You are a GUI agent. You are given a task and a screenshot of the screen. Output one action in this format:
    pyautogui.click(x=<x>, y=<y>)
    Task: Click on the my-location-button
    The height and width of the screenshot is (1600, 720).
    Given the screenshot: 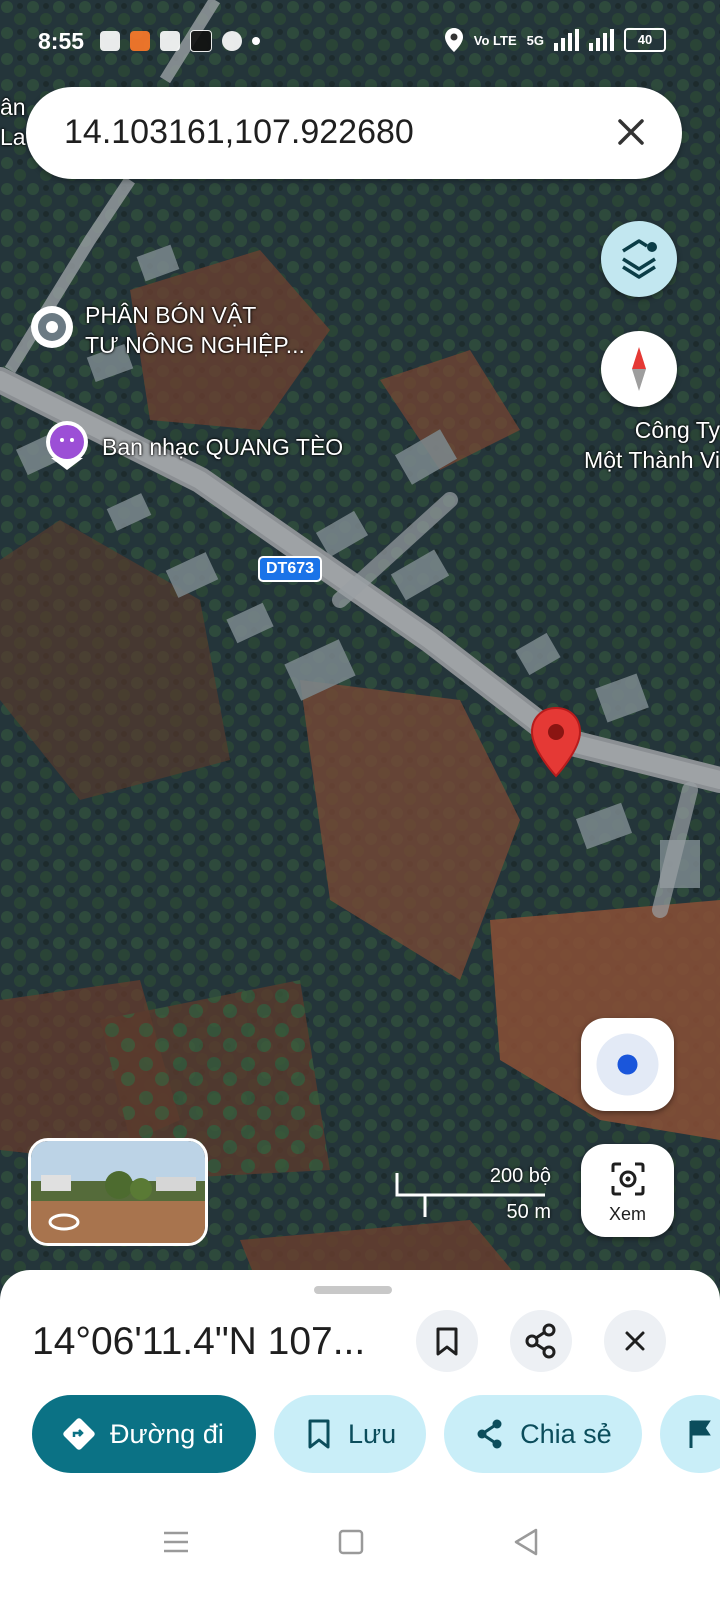 What is the action you would take?
    pyautogui.click(x=627, y=1064)
    